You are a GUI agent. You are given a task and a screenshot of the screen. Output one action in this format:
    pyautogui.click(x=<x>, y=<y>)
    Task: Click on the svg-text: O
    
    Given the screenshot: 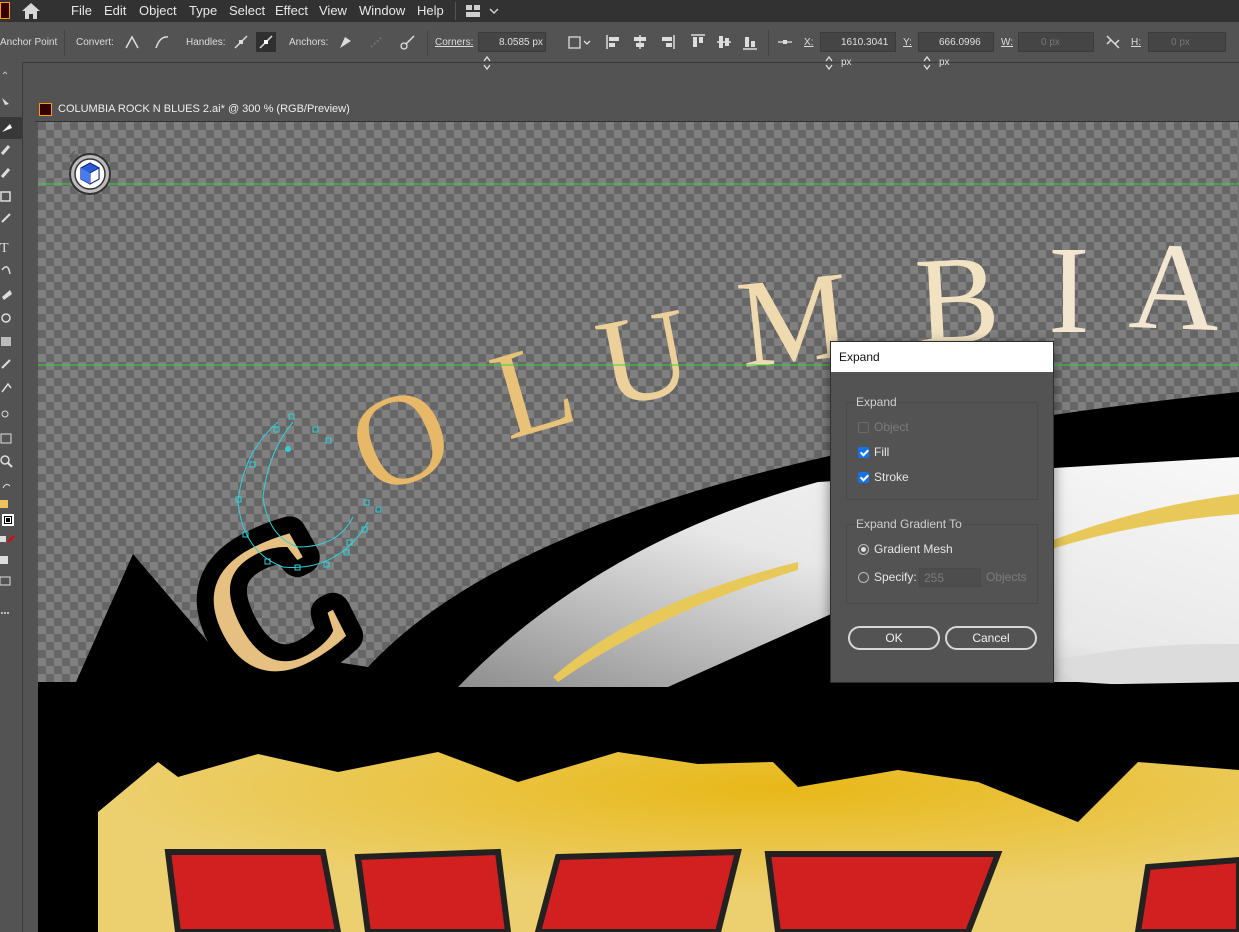 What is the action you would take?
    pyautogui.click(x=400, y=439)
    